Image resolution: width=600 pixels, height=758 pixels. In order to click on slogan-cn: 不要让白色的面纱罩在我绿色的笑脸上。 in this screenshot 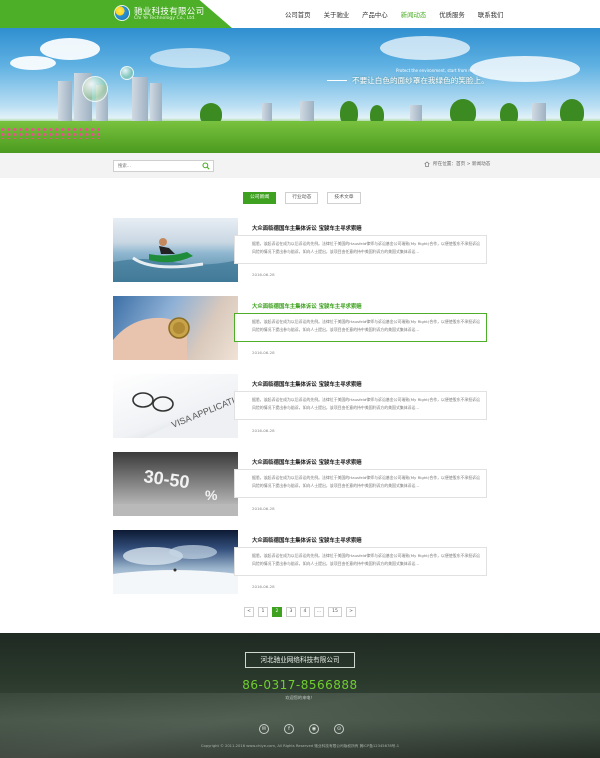, I will do `click(420, 80)`.